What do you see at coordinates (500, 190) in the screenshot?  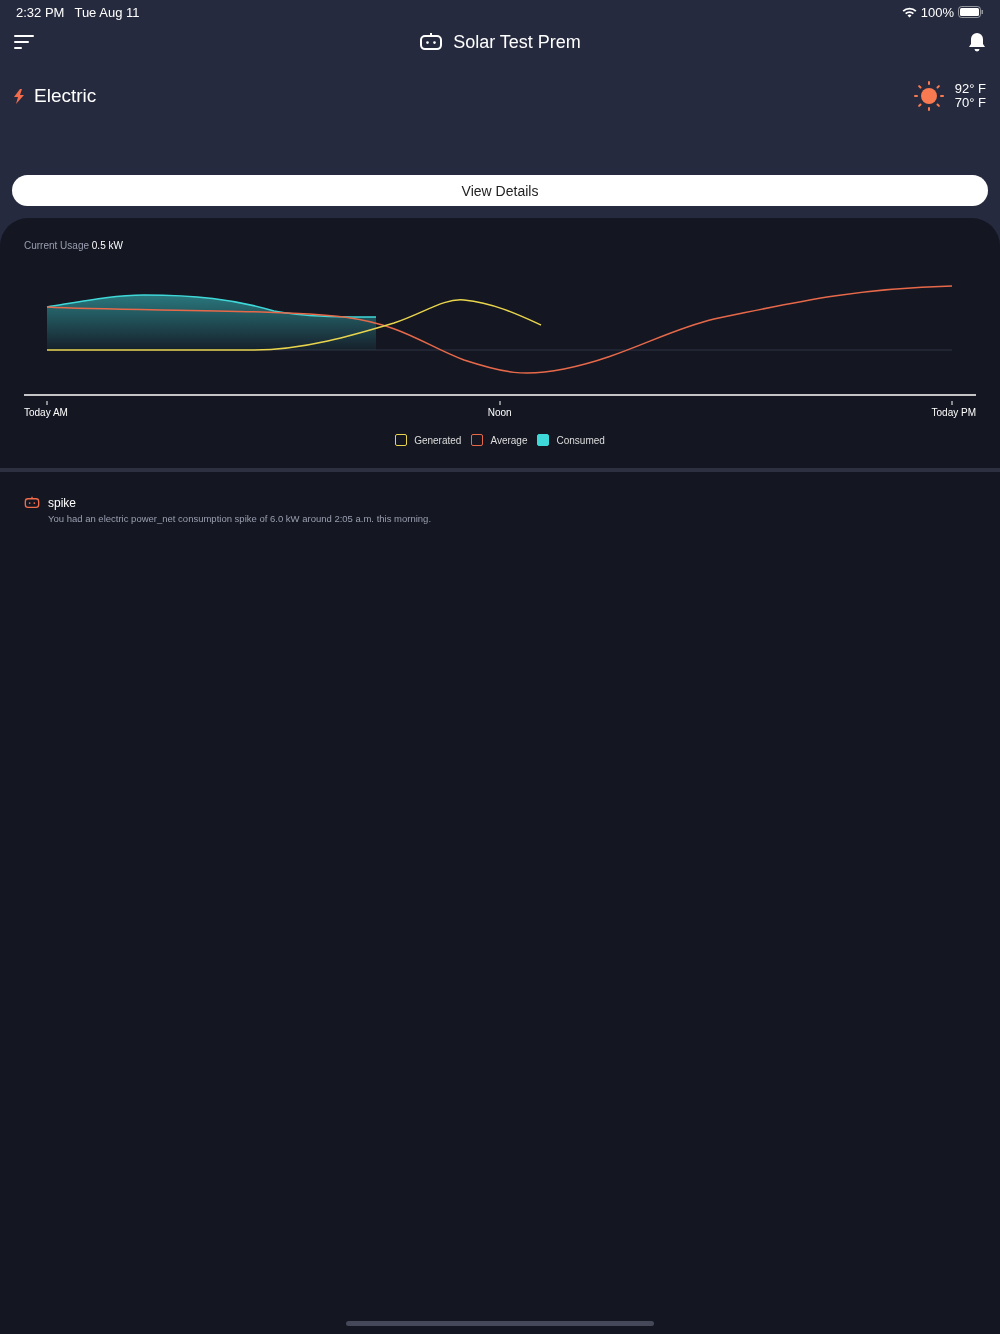 I see `view-details-button: View Details` at bounding box center [500, 190].